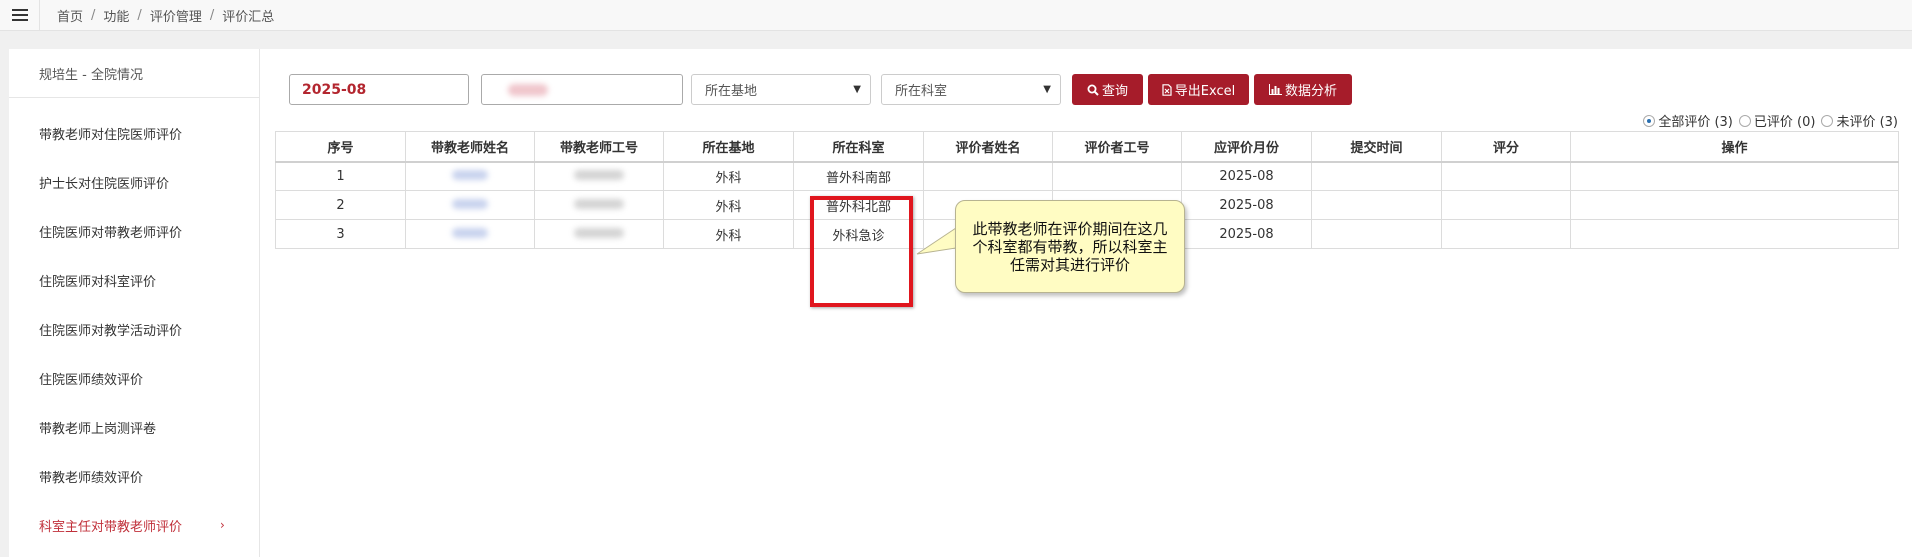 The image size is (1912, 557). Describe the element at coordinates (222, 525) in the screenshot. I see `chevron-right-icon: ›` at that location.